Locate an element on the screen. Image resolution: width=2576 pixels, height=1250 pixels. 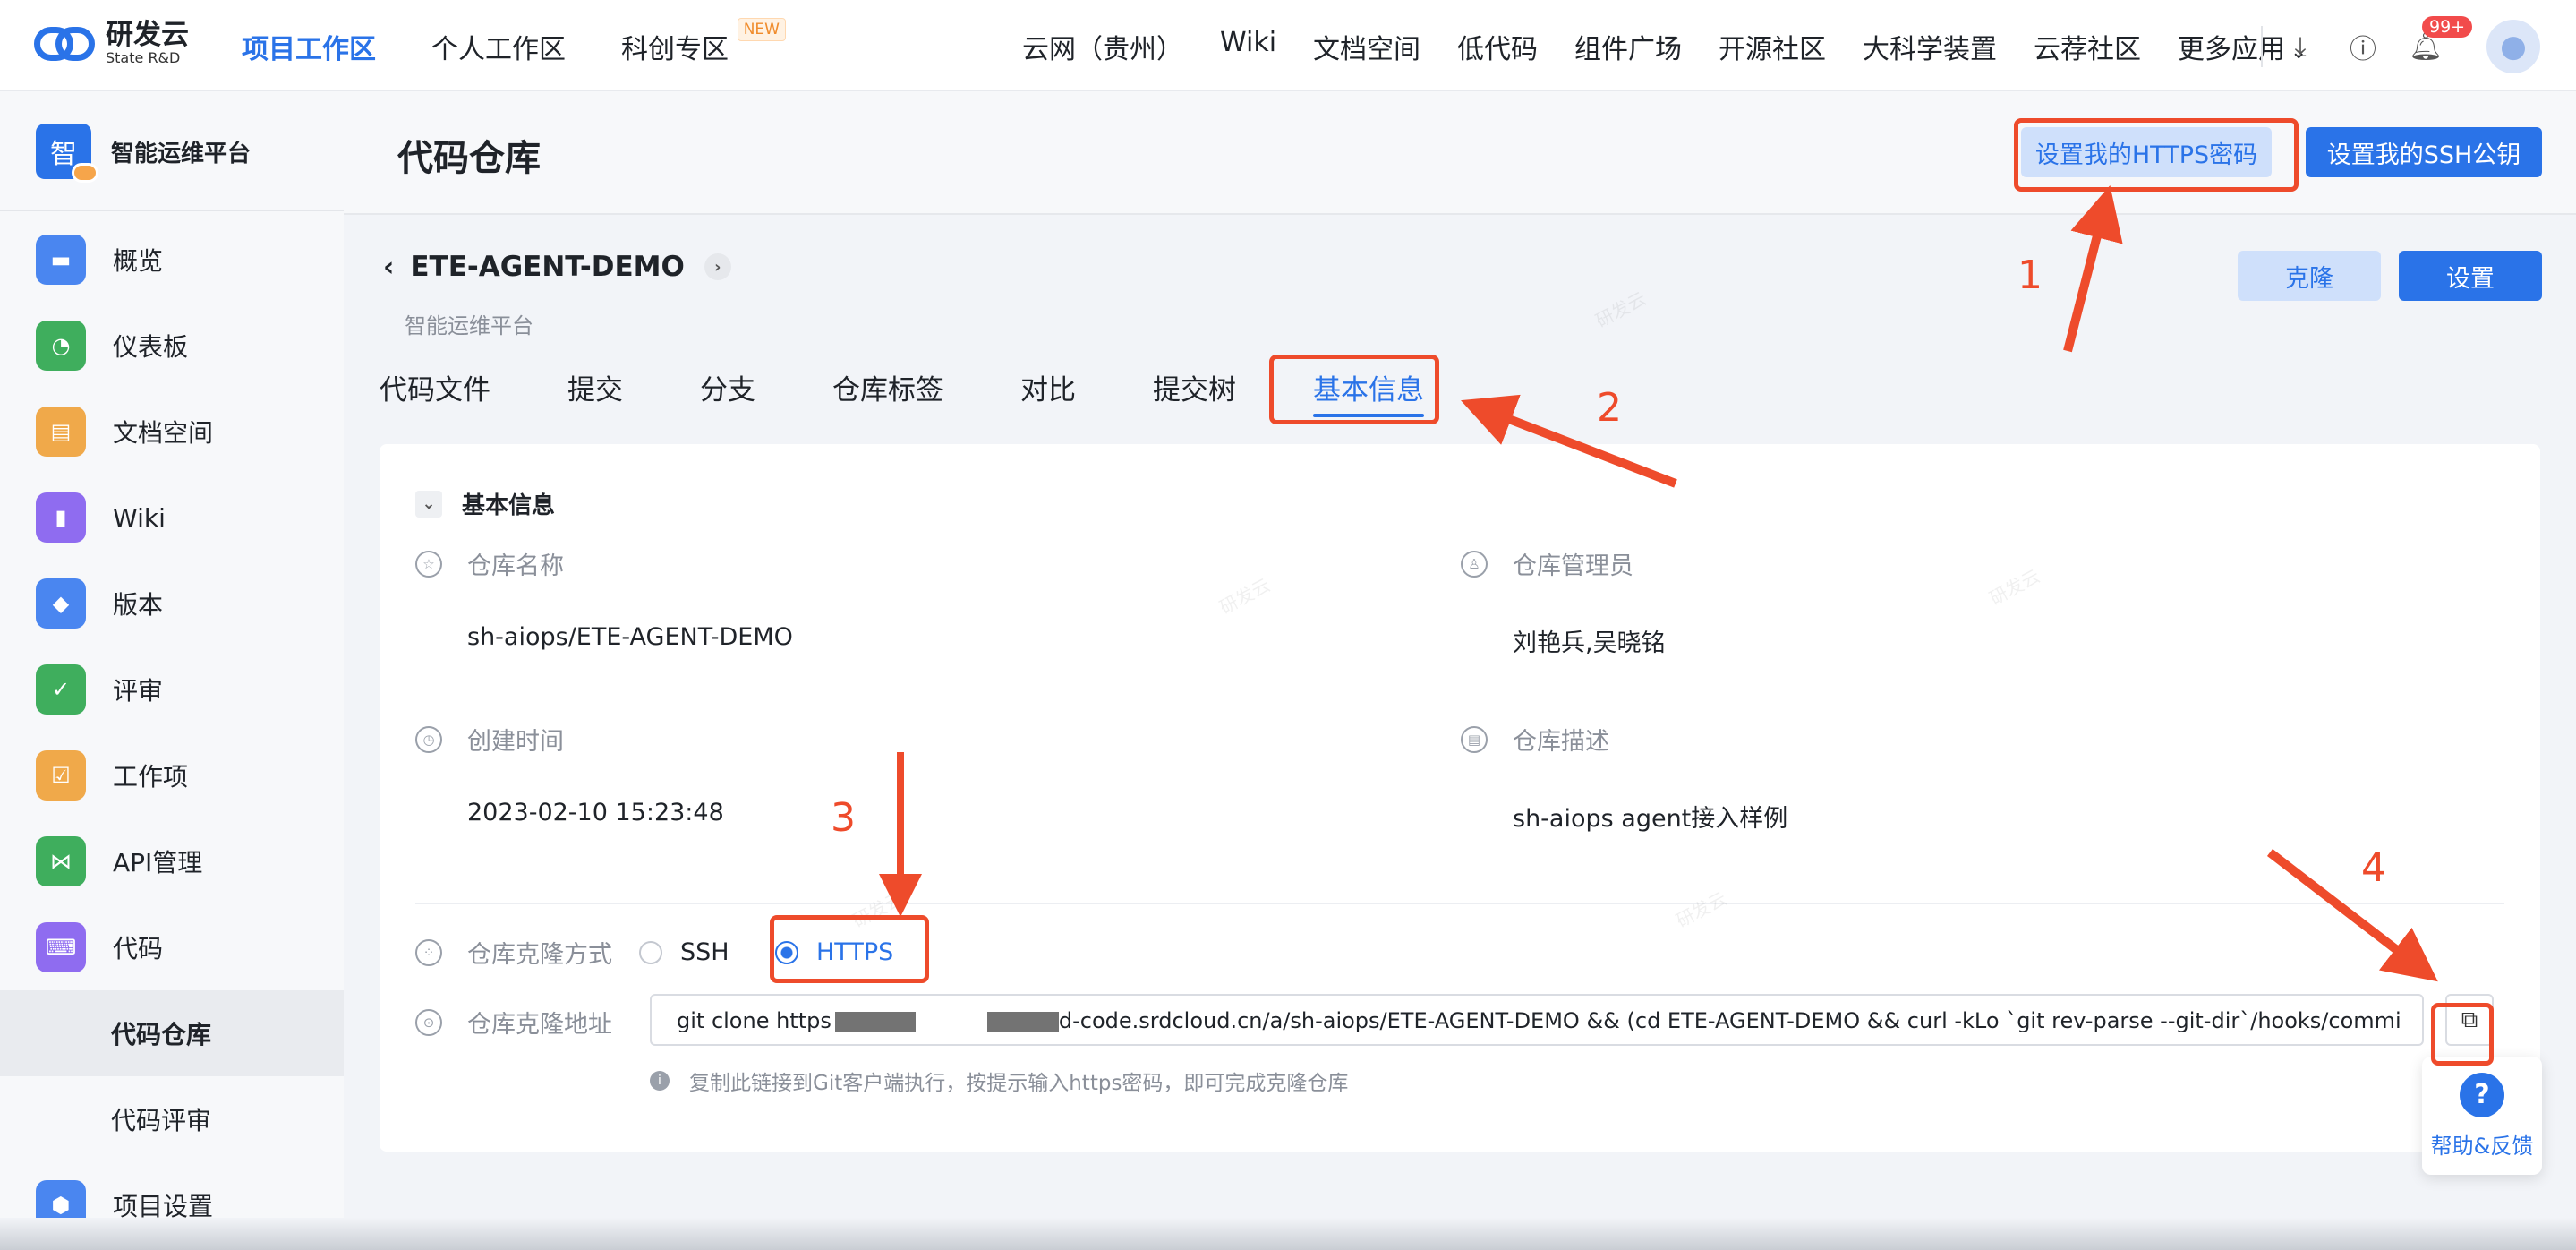
radio-ssh: SSH is located at coordinates (684, 952).